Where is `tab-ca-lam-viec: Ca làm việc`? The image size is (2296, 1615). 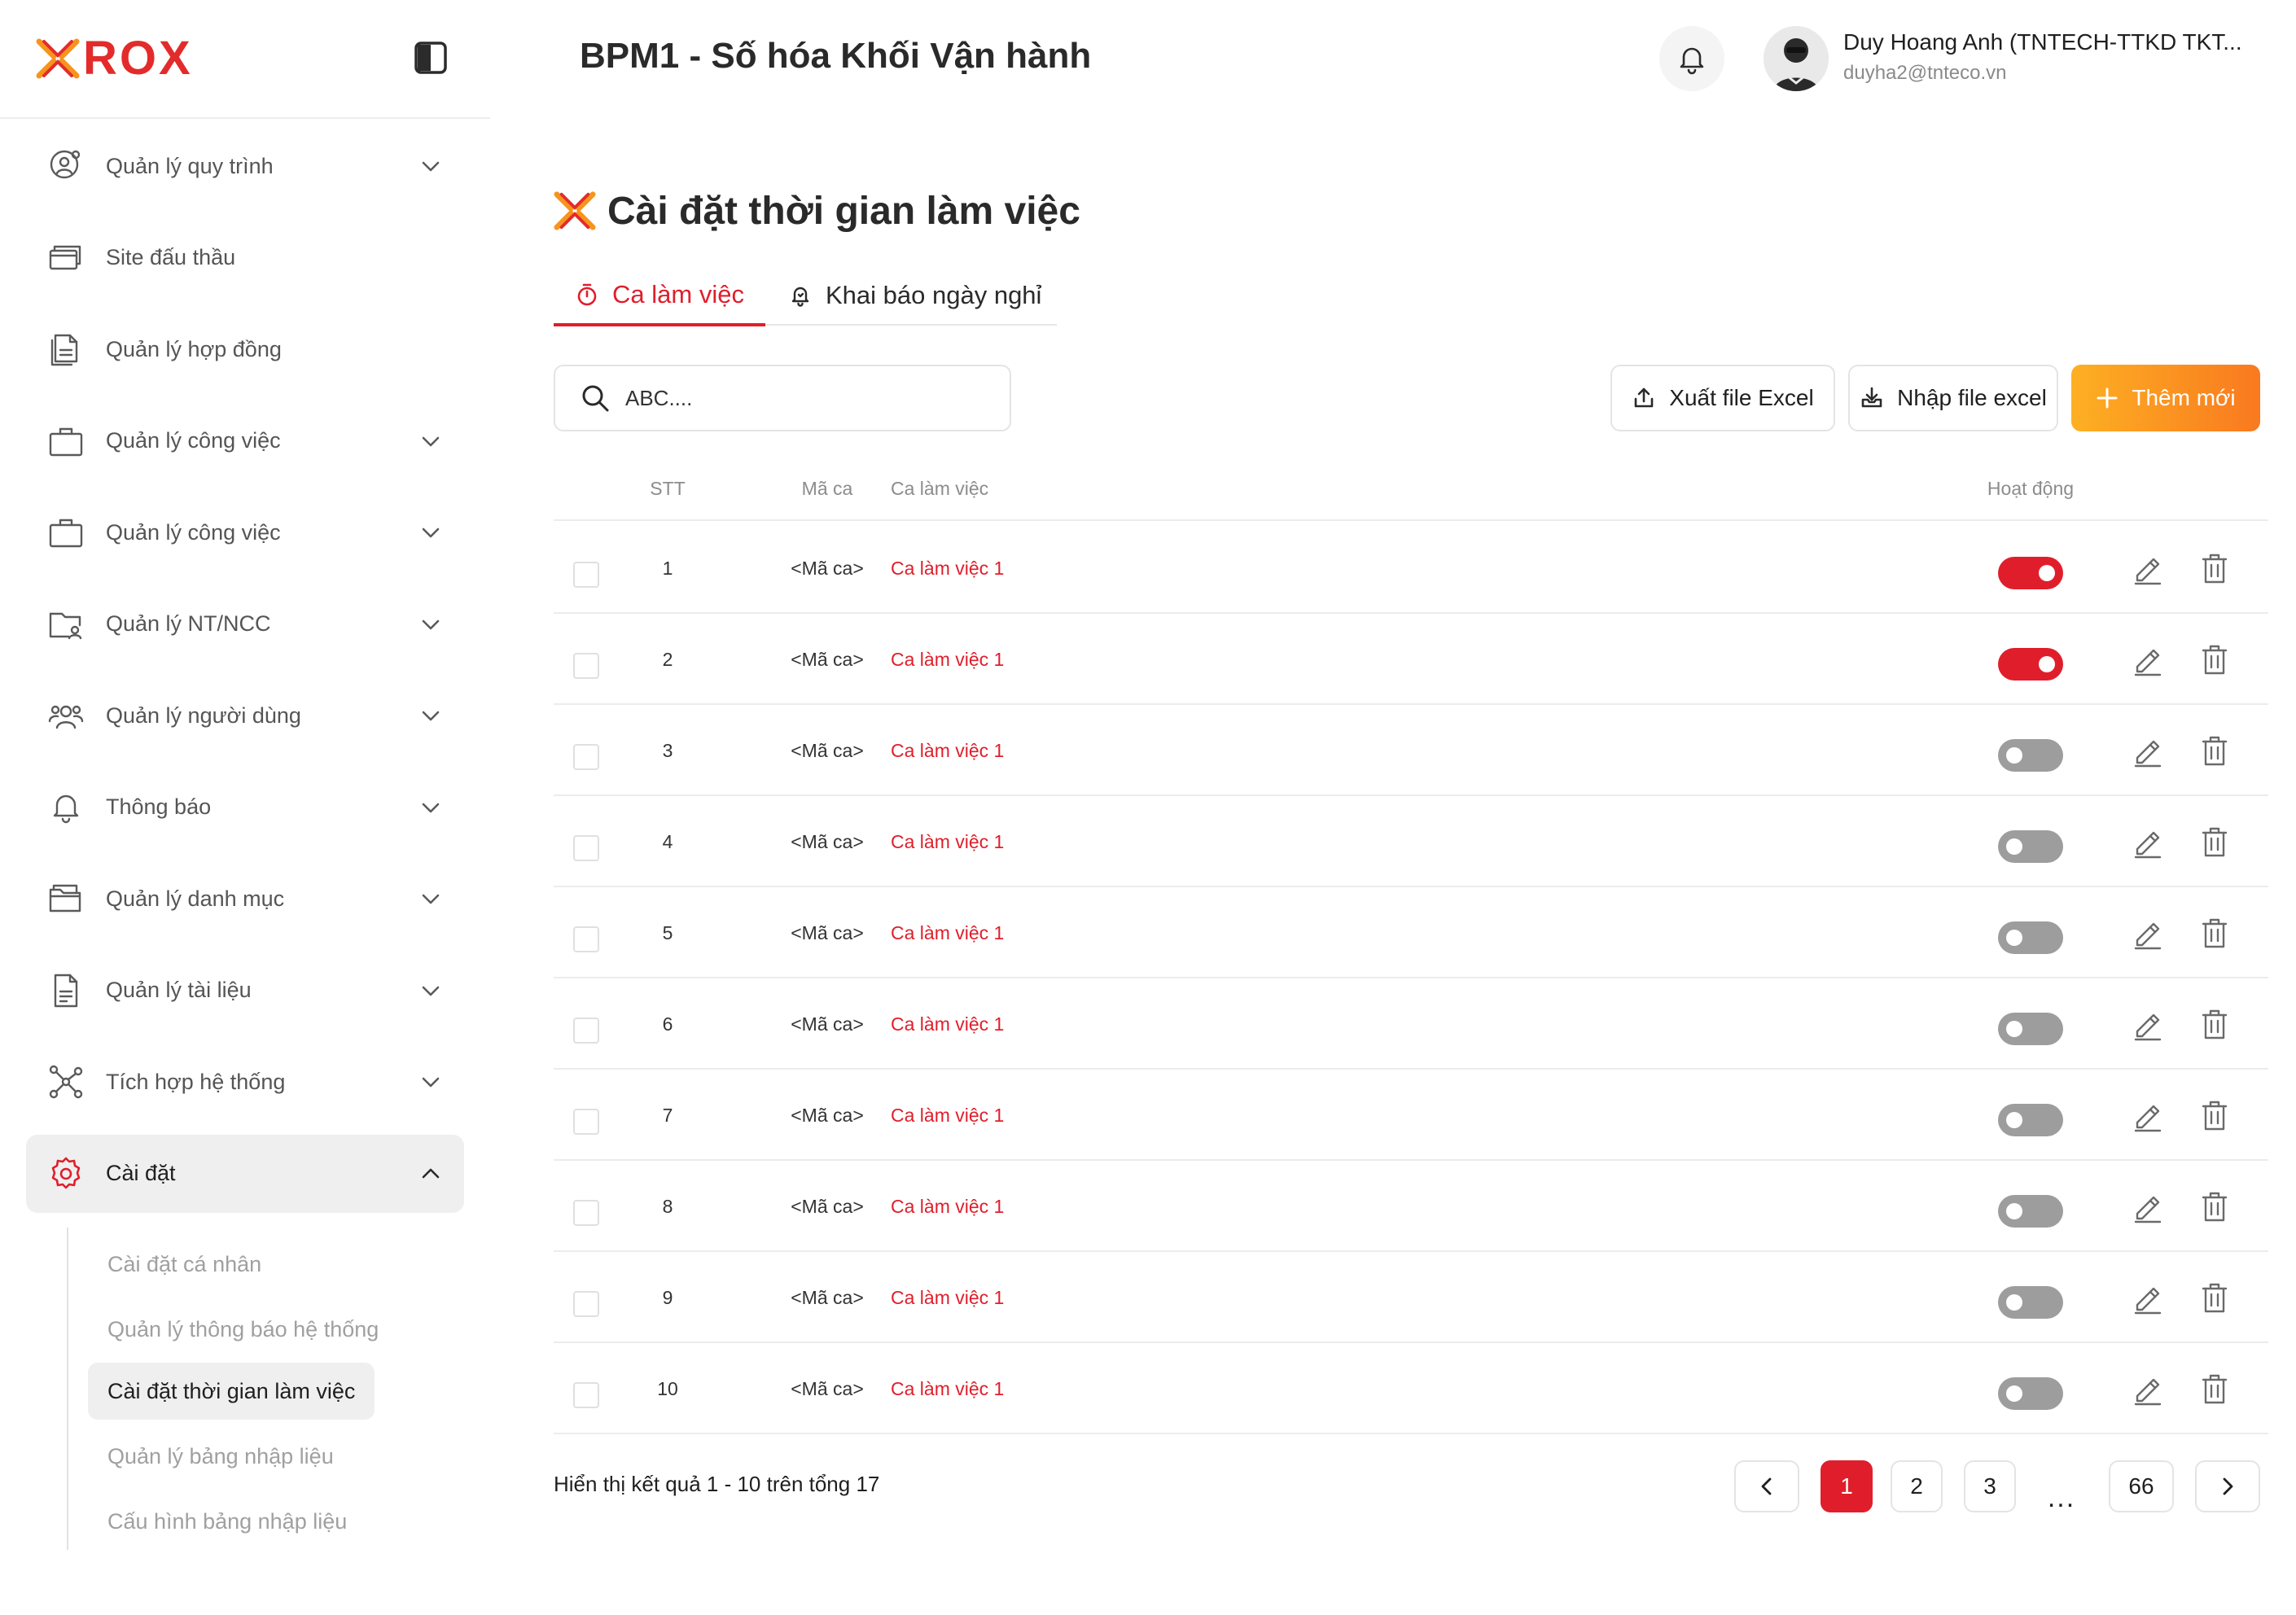
tab-ca-lam-viec: Ca làm việc is located at coordinates (659, 295).